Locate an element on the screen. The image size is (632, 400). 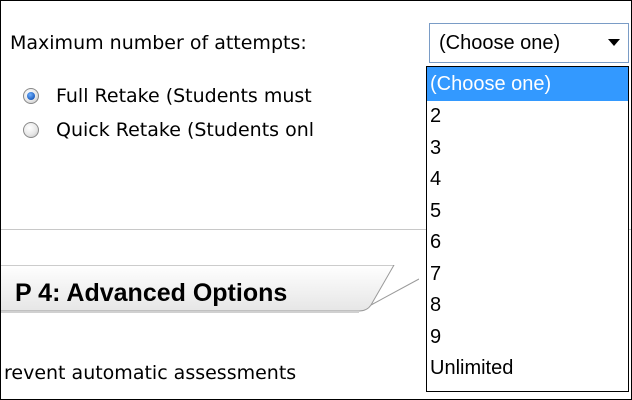
dropdown-option-7: 7 is located at coordinates (527, 275).